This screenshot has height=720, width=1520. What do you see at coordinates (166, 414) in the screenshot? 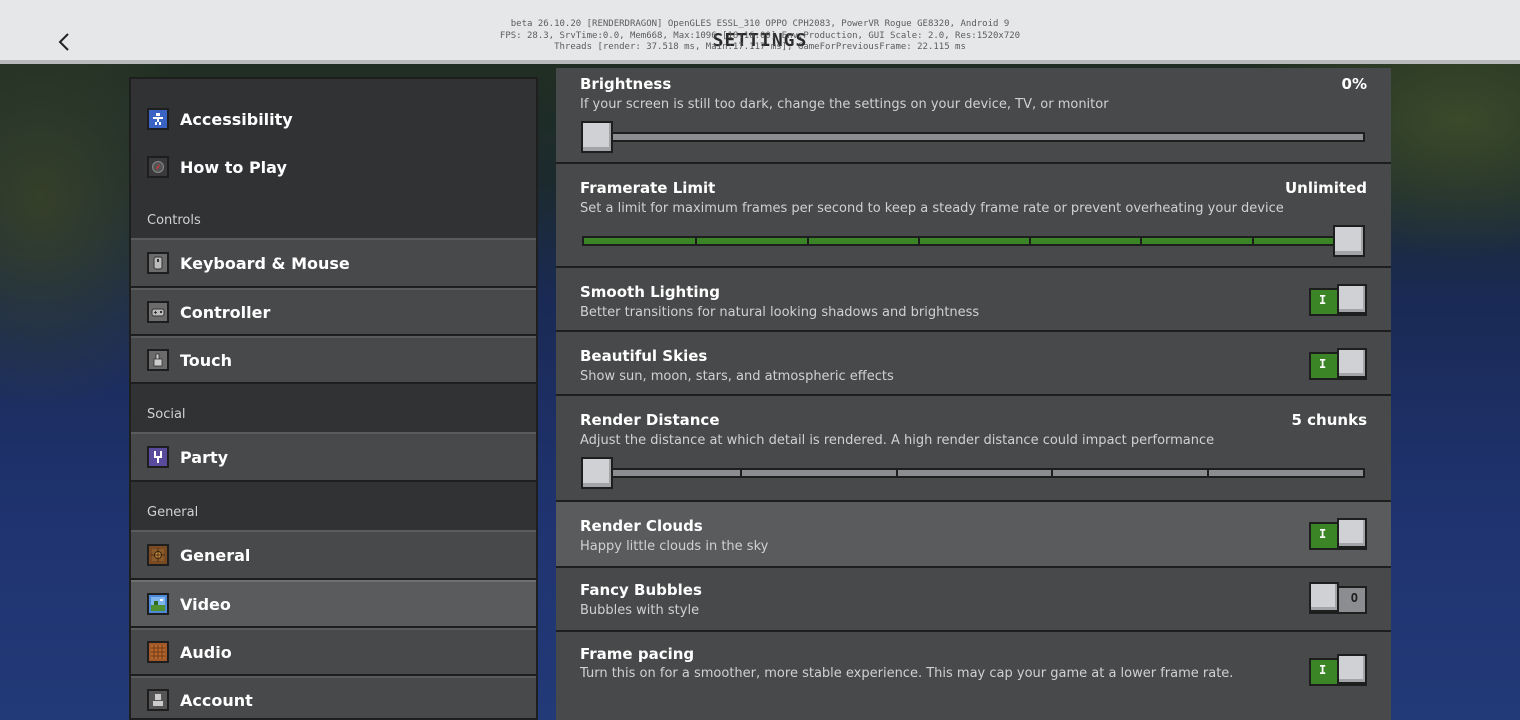
I see `section-label-social: Social` at bounding box center [166, 414].